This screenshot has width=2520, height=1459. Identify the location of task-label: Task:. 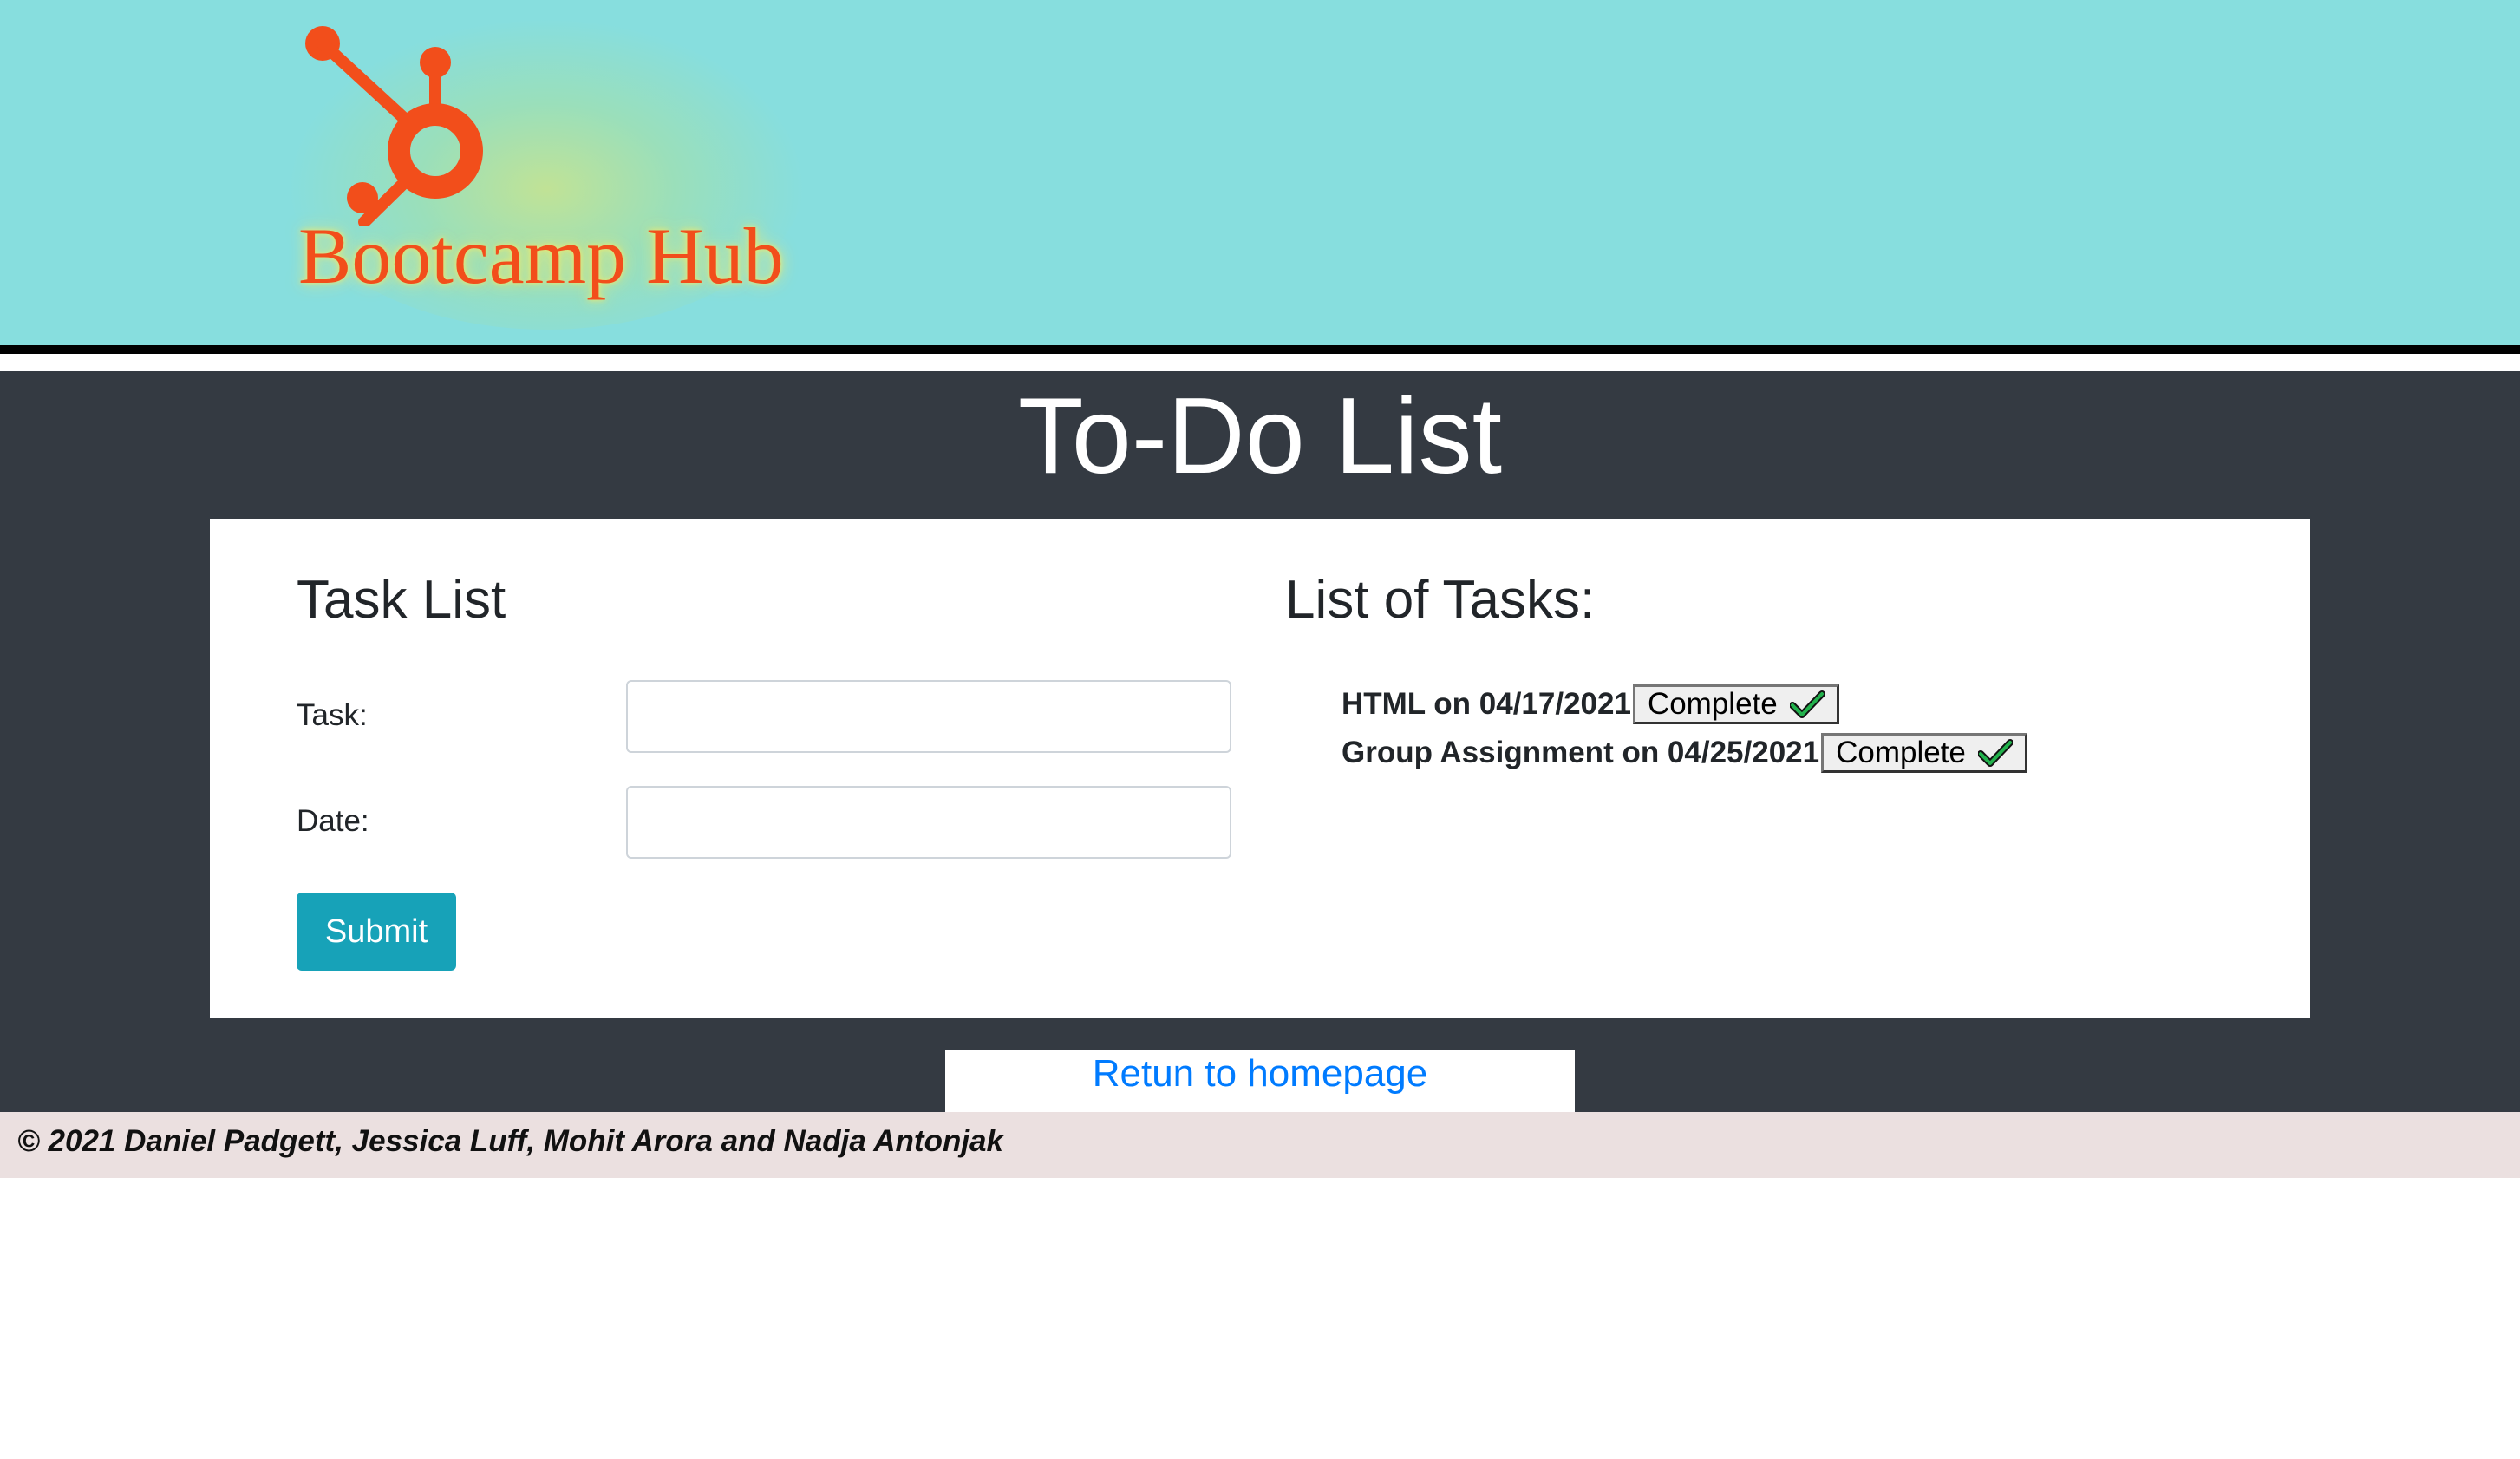
(332, 715).